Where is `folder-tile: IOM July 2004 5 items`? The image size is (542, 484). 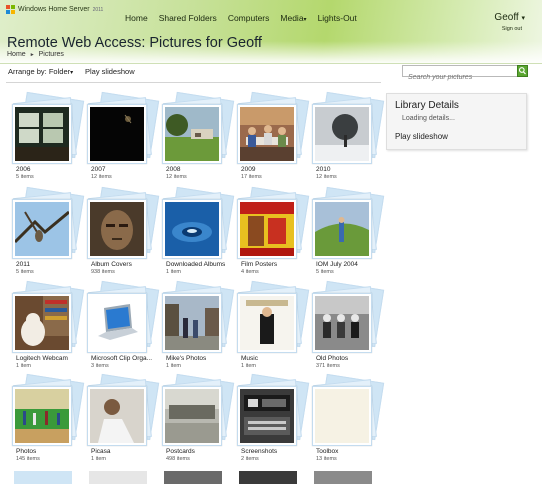
folder-tile: IOM July 2004 5 items is located at coordinates (347, 234).